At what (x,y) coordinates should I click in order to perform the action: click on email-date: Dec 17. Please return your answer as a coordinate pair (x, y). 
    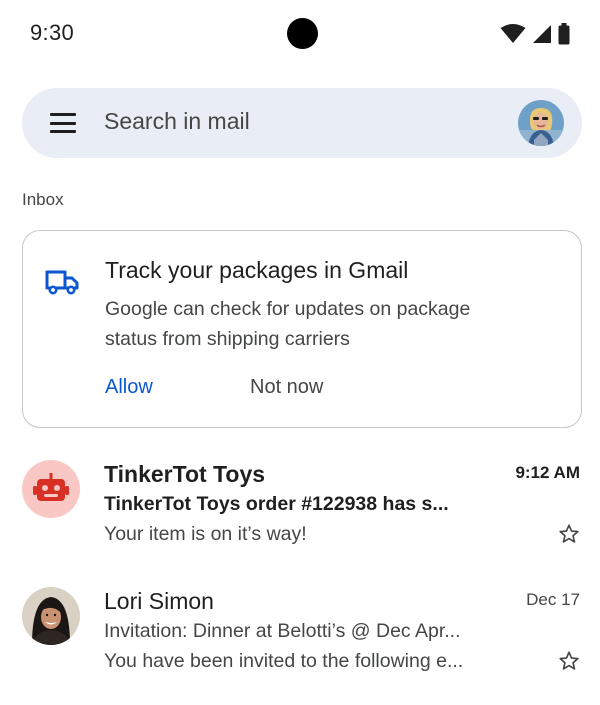
    Looking at the image, I should click on (553, 599).